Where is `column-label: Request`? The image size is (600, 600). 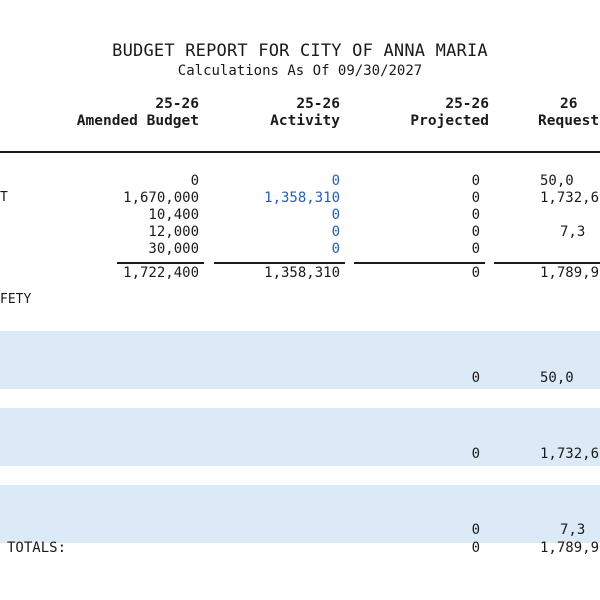 column-label: Request is located at coordinates (569, 121).